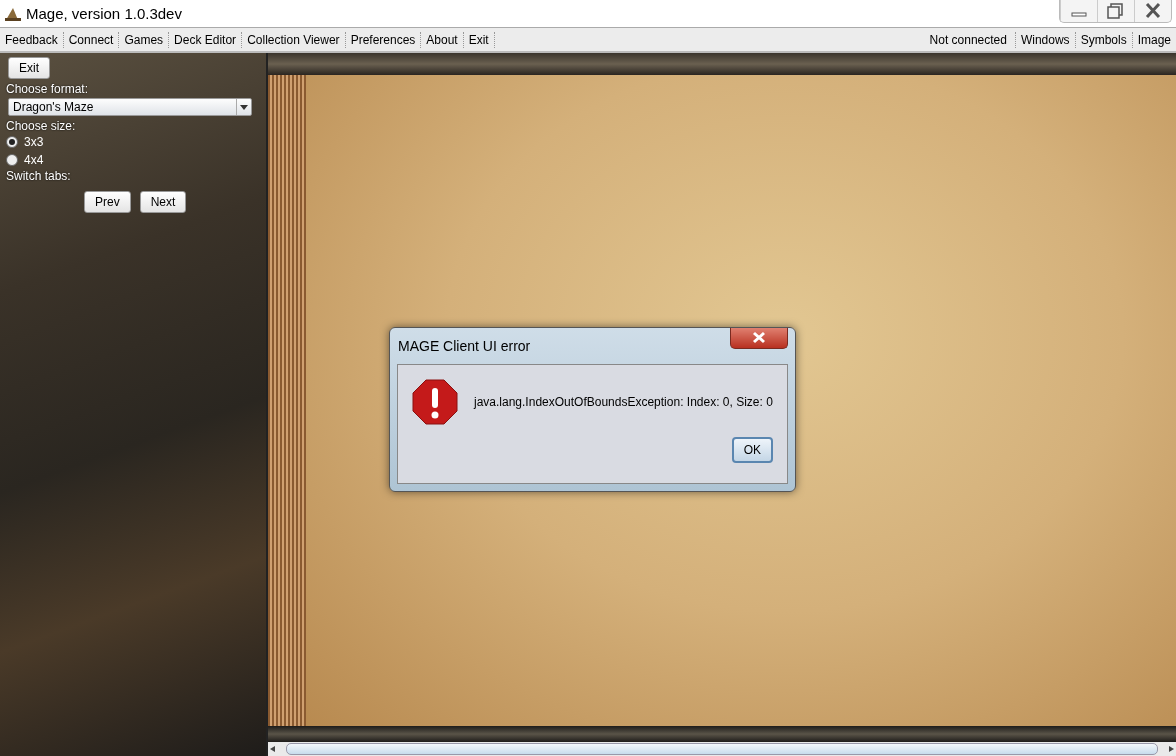 The height and width of the screenshot is (756, 1176). I want to click on menu-item: Connect, so click(91, 39).